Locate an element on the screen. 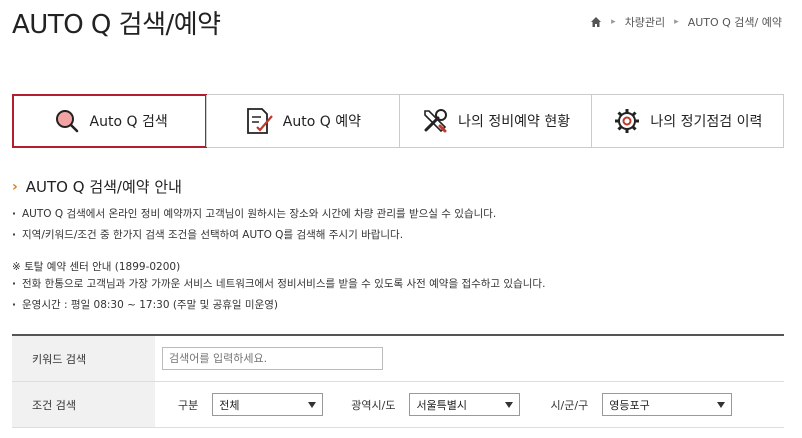  tools-icon is located at coordinates (435, 121).